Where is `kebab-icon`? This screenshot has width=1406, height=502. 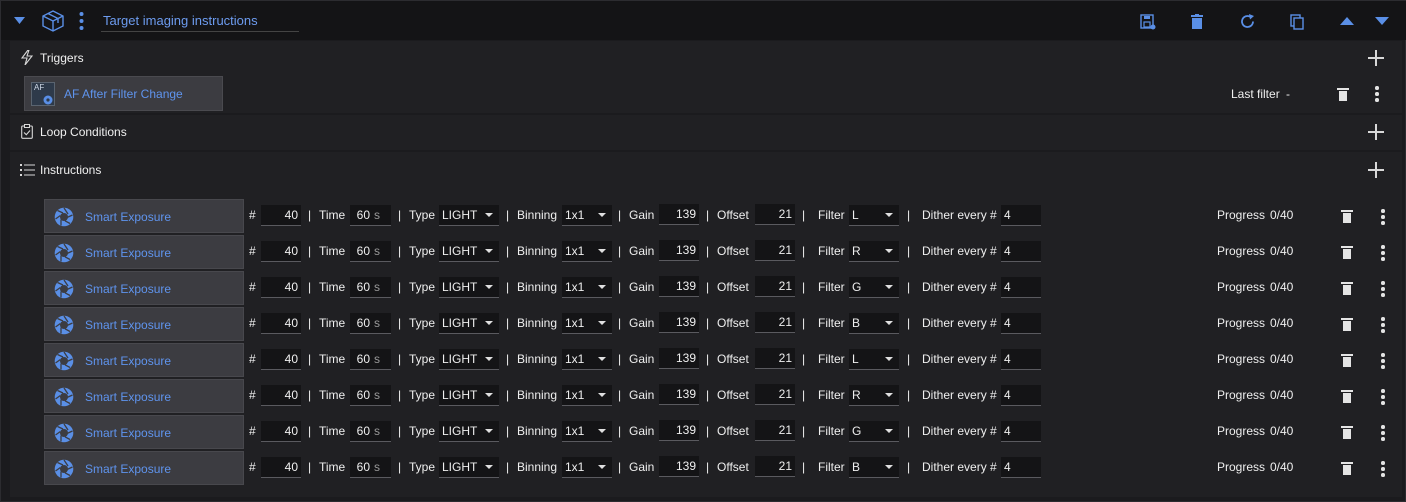
kebab-icon is located at coordinates (81, 21).